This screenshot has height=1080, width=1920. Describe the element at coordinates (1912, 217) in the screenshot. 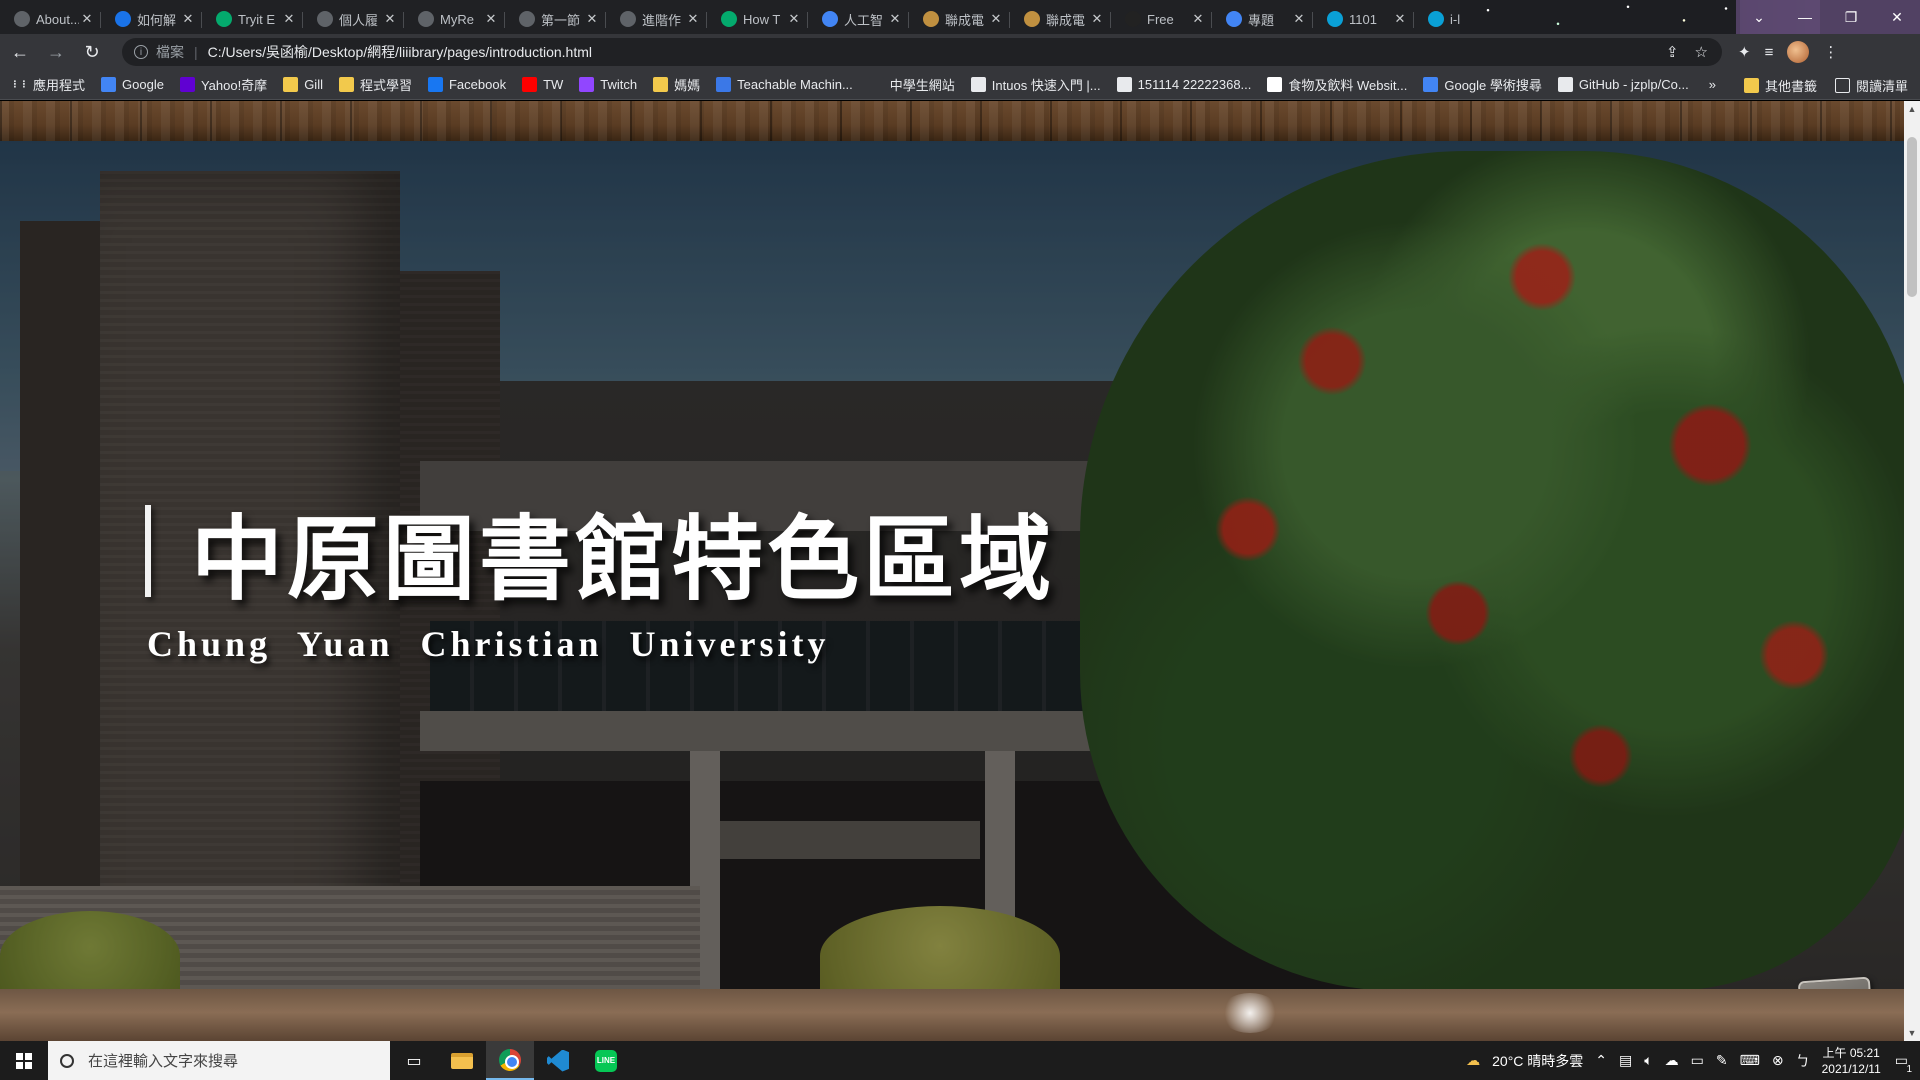

I see `scrollbar-thumb` at that location.